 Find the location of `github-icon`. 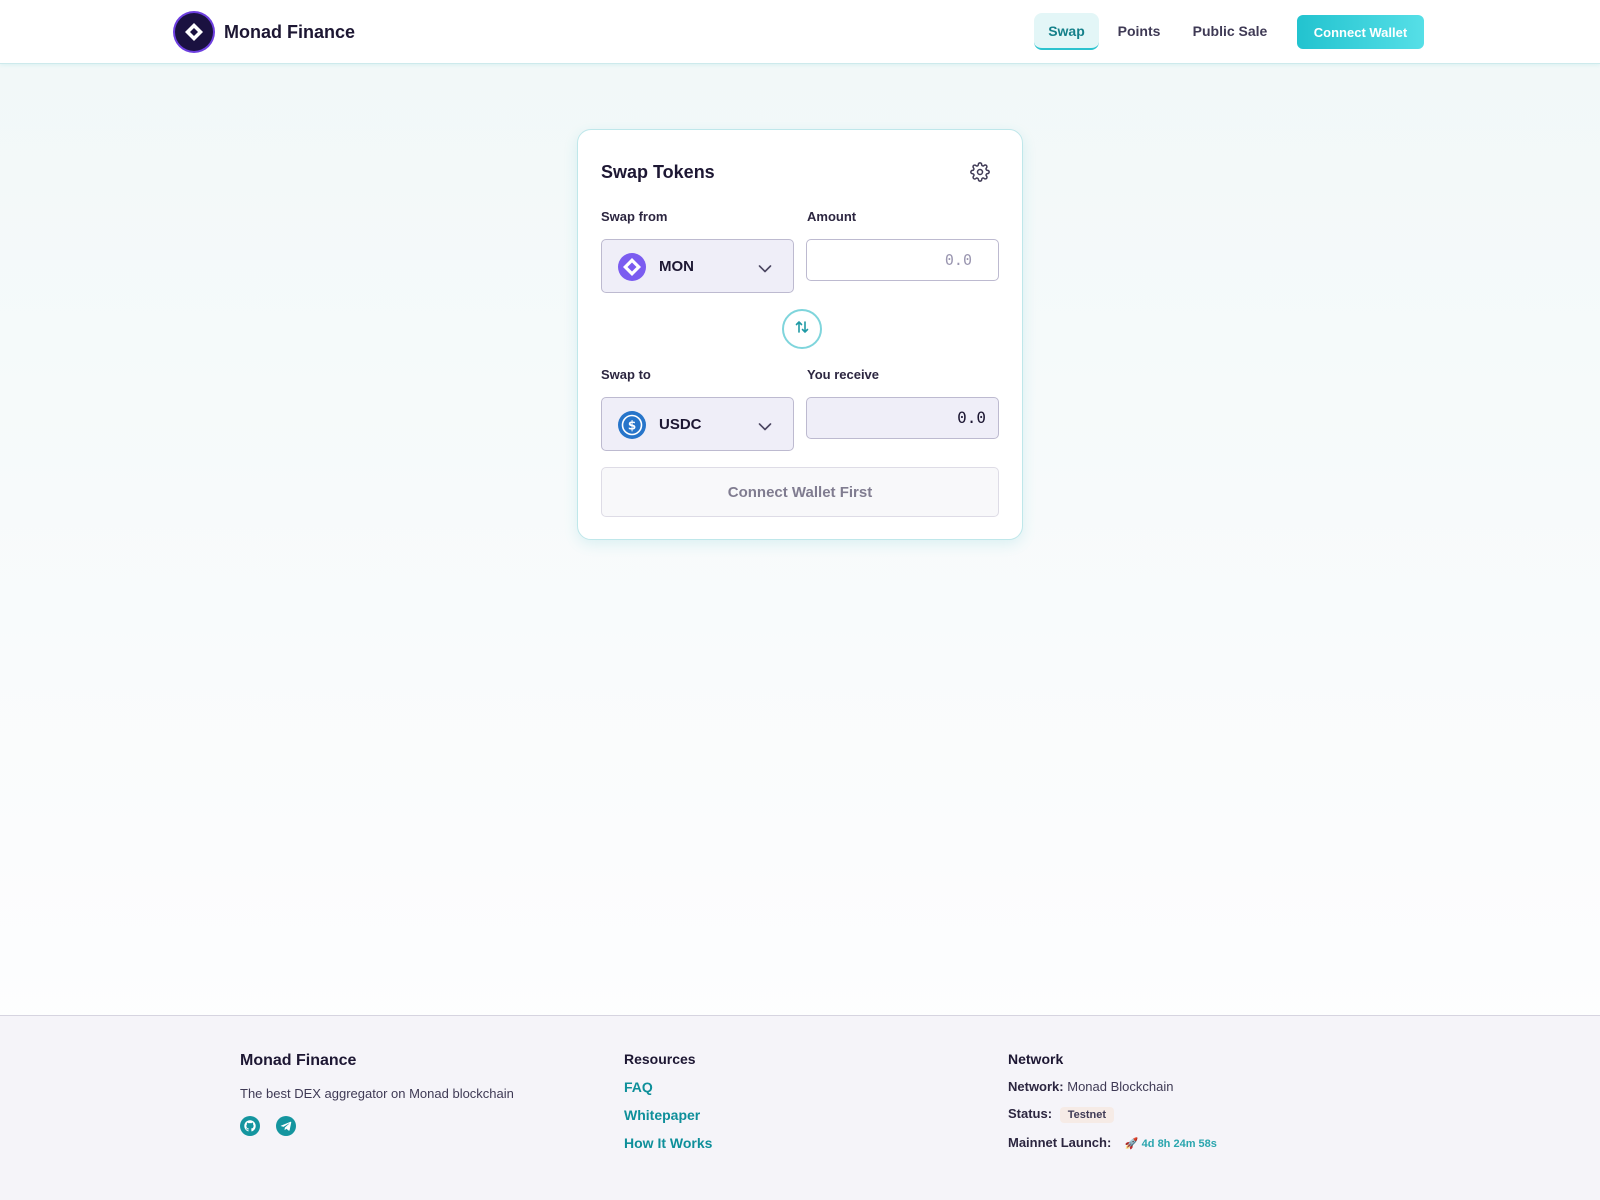

github-icon is located at coordinates (250, 1126).